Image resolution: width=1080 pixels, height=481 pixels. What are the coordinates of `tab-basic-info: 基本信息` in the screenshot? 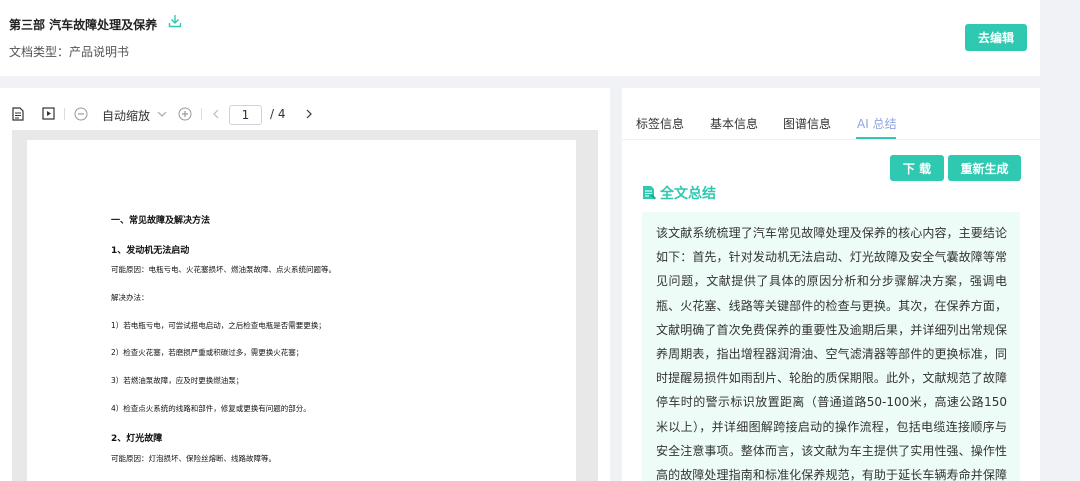 It's located at (734, 123).